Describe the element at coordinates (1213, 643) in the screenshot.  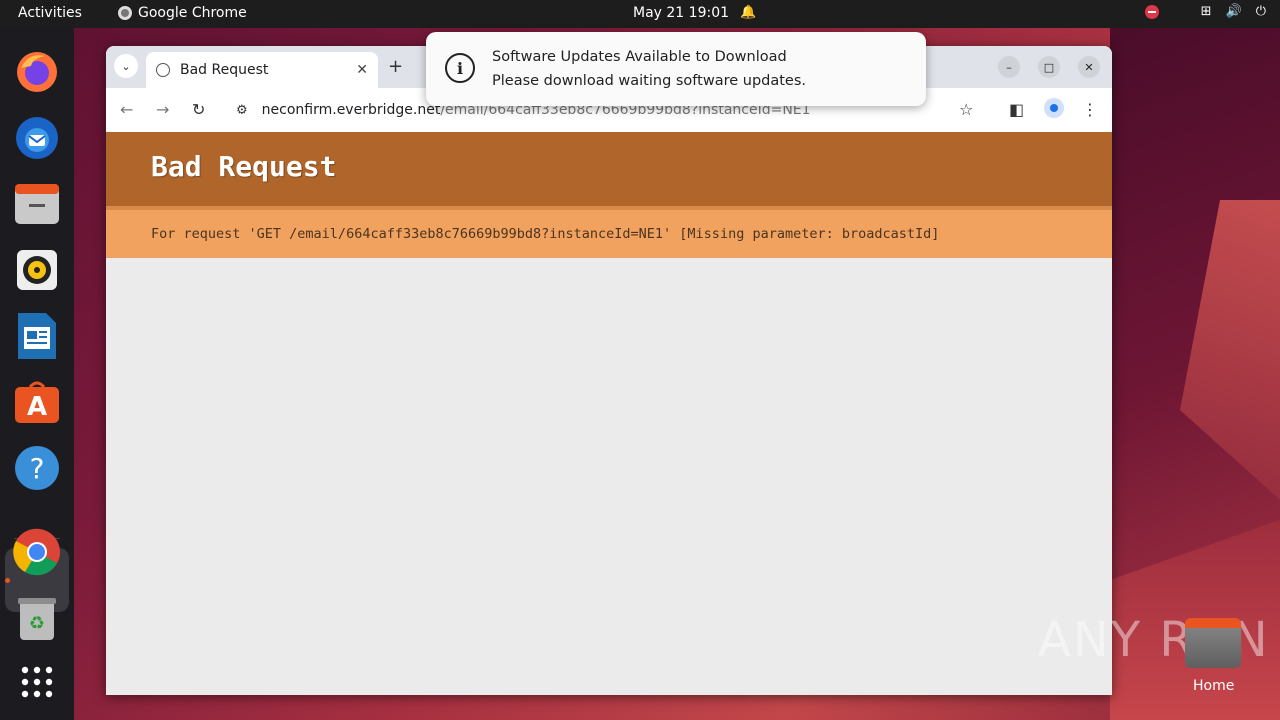
I see `home-folder-icon` at that location.